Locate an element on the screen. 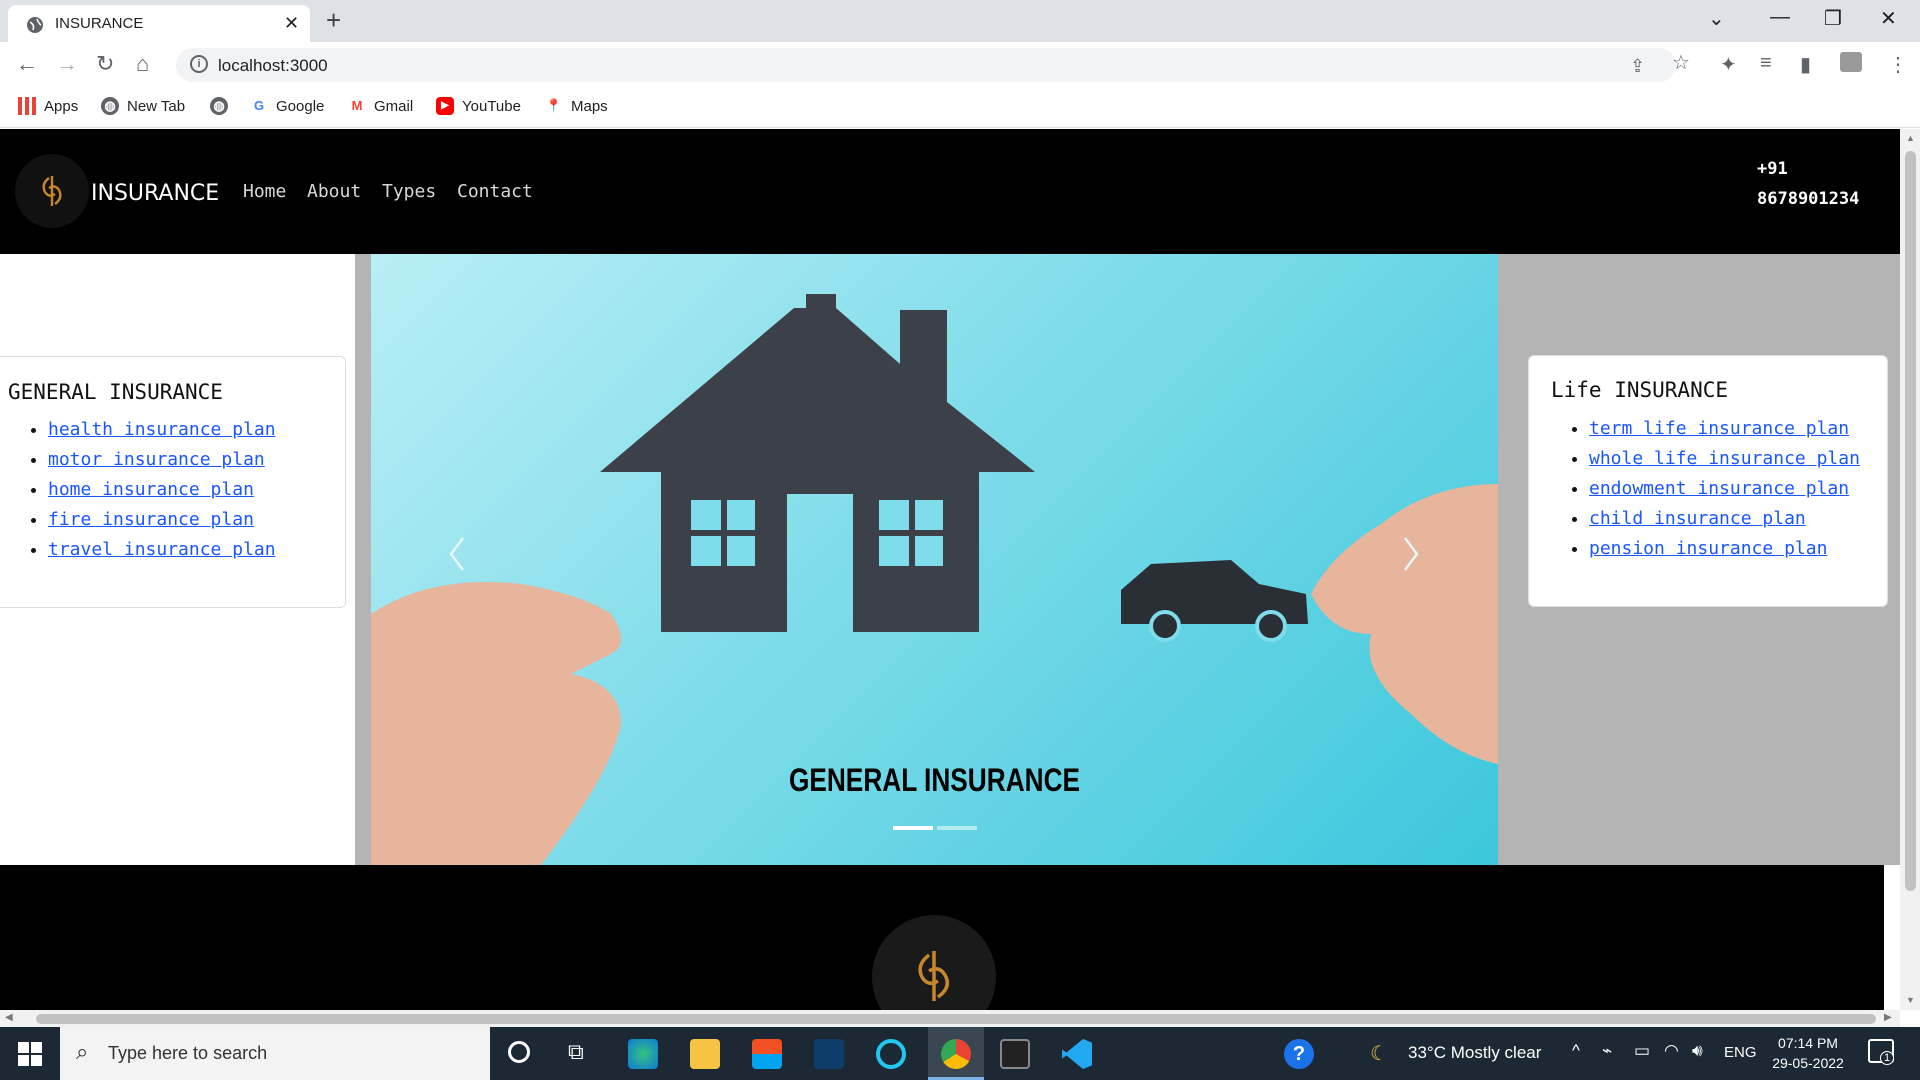  plan-link: fire insurance plan is located at coordinates (151, 519).